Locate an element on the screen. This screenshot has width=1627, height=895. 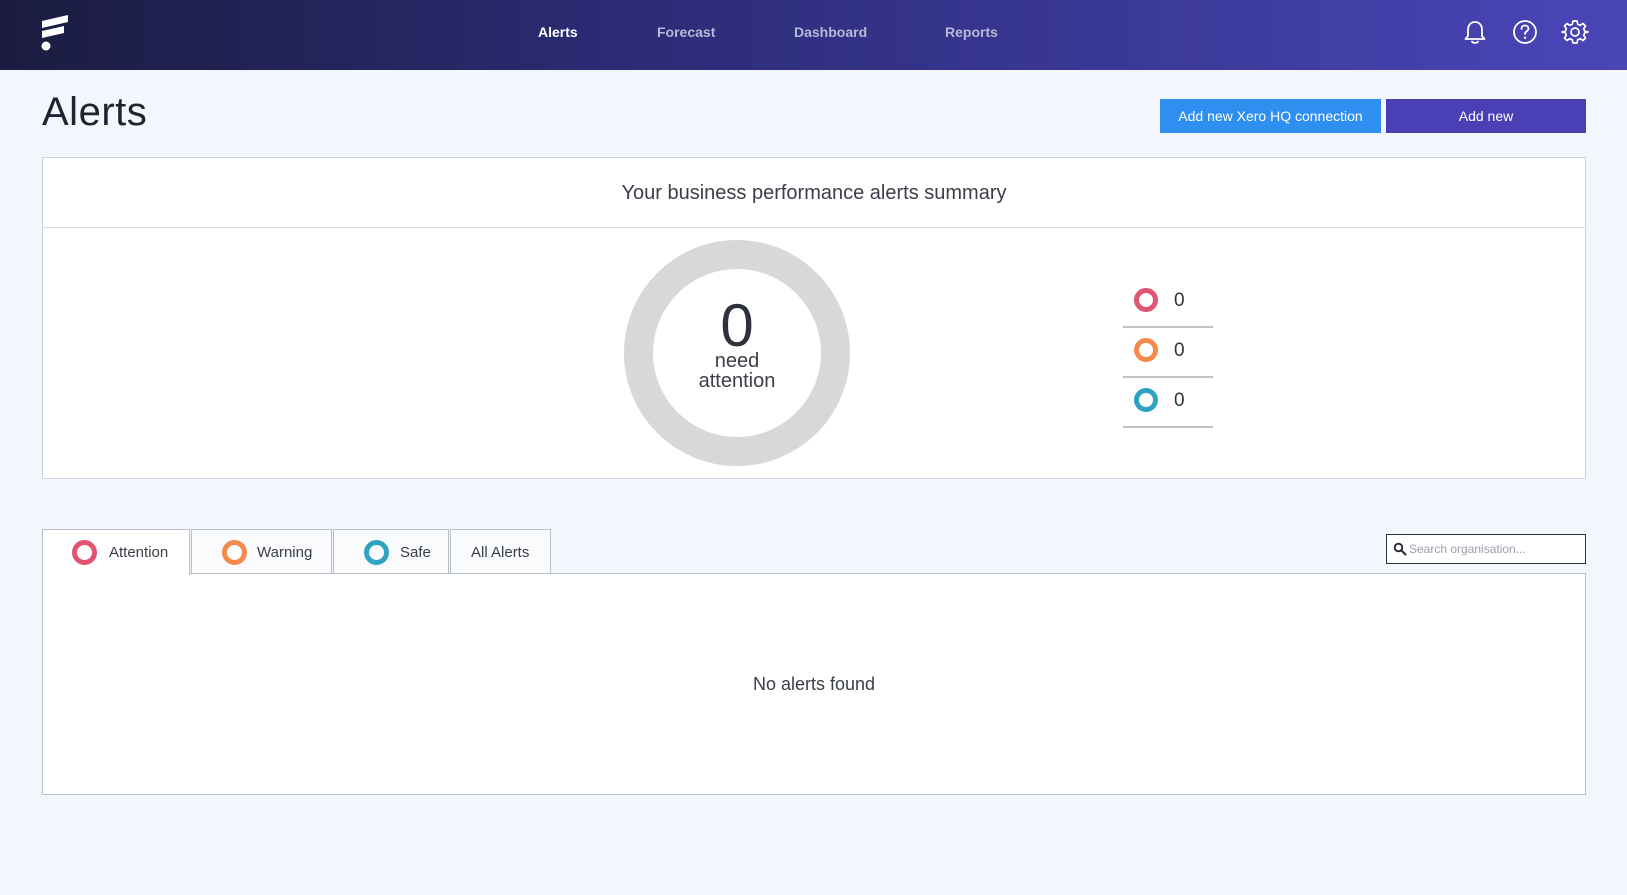
nav-item-alerts: Alerts is located at coordinates (558, 32).